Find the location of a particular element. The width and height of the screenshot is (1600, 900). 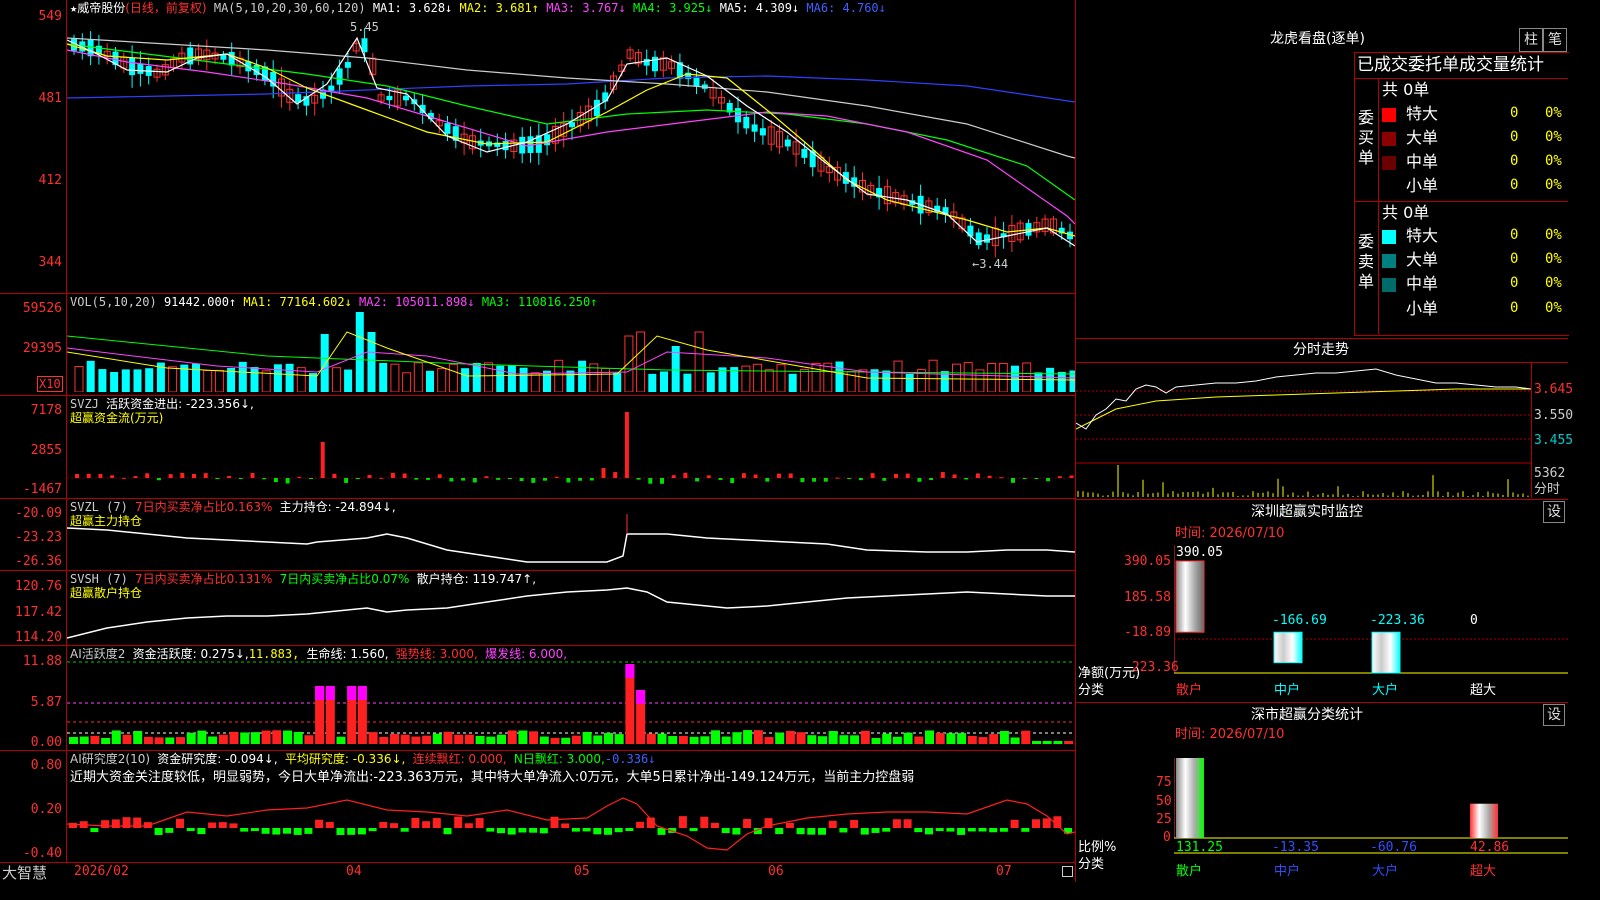

intraday-chart is located at coordinates (1303, 430).